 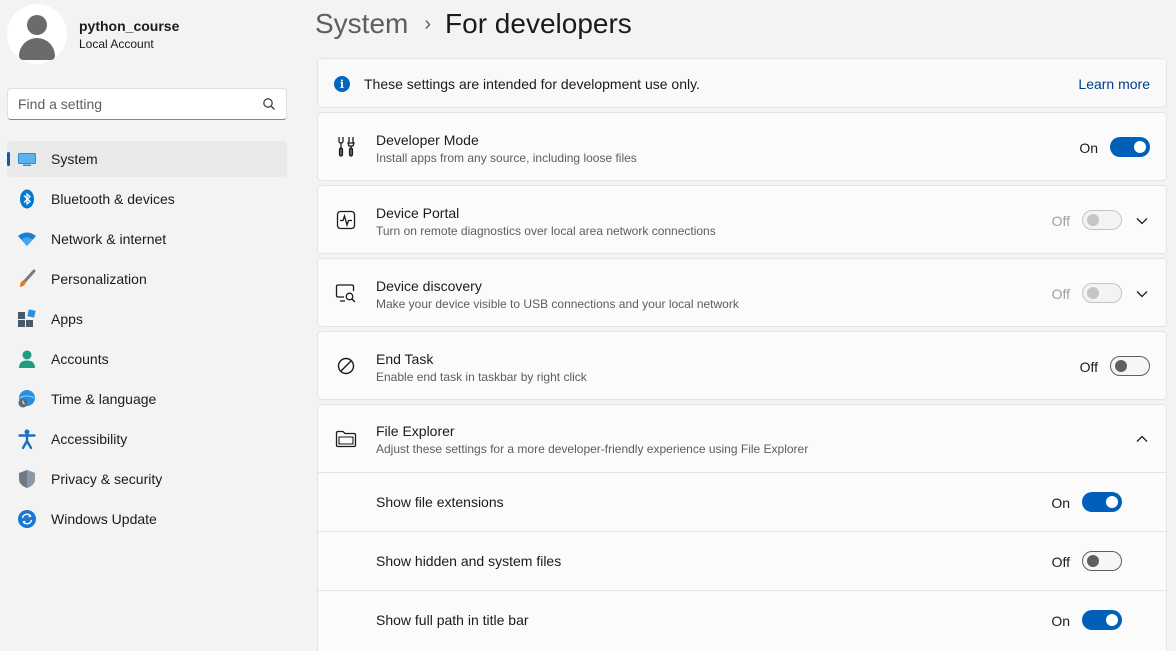 What do you see at coordinates (1130, 147) in the screenshot?
I see `developer-mode-toggle` at bounding box center [1130, 147].